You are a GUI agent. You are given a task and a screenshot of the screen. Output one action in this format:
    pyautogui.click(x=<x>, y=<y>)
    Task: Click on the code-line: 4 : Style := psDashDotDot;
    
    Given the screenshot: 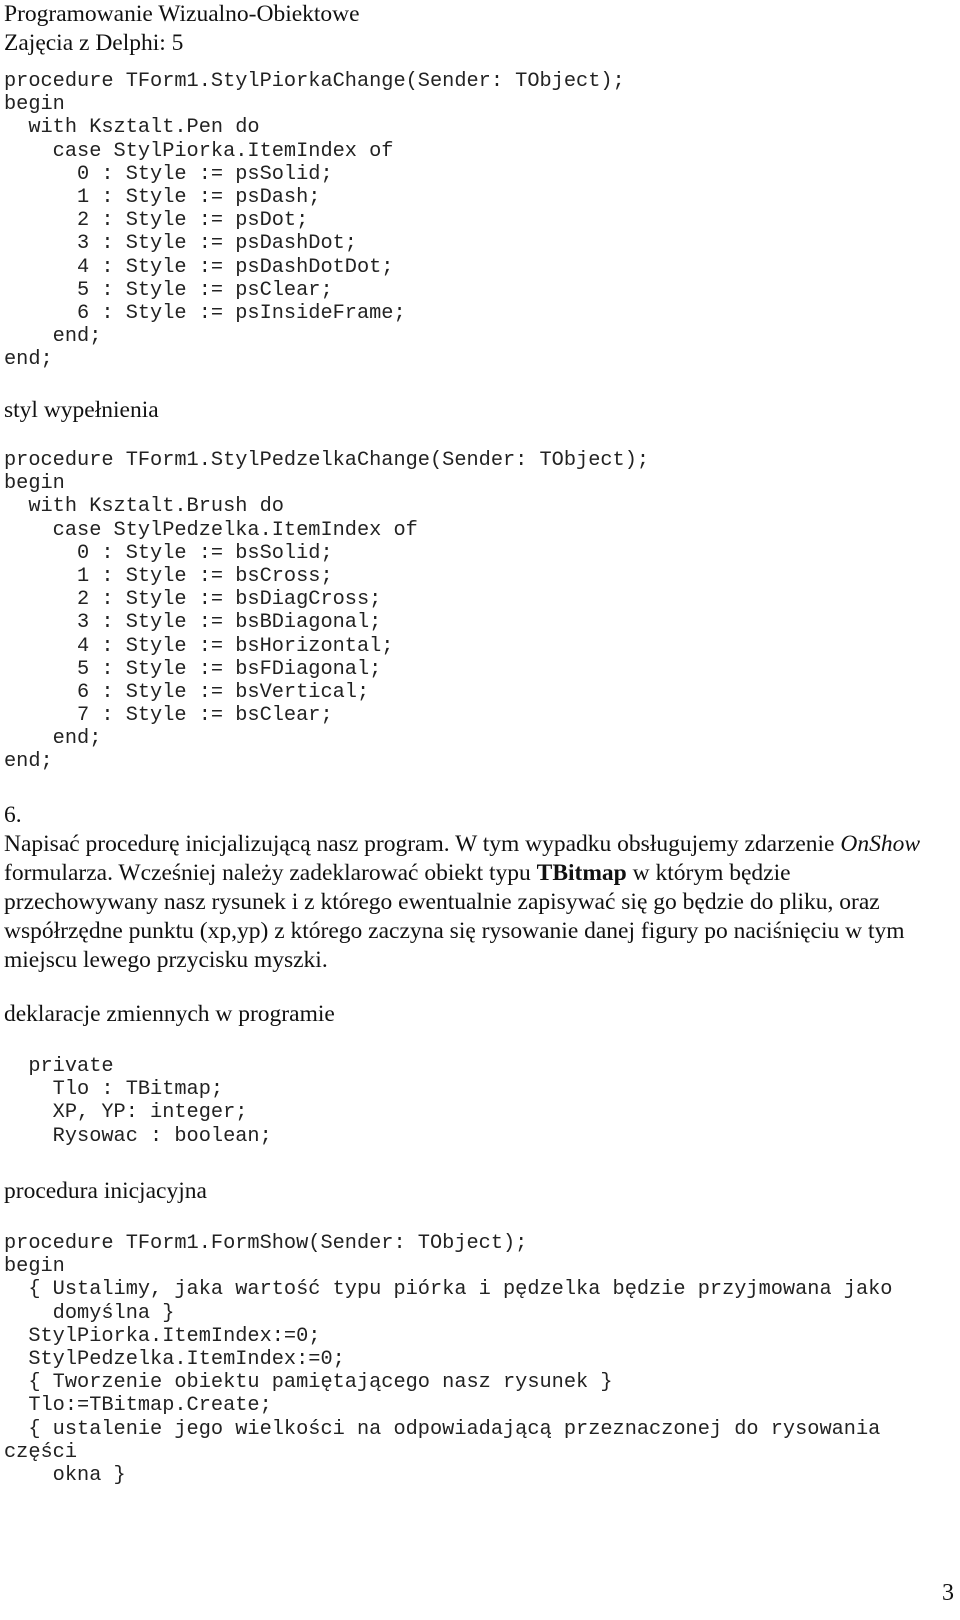 What is the action you would take?
    pyautogui.click(x=199, y=267)
    